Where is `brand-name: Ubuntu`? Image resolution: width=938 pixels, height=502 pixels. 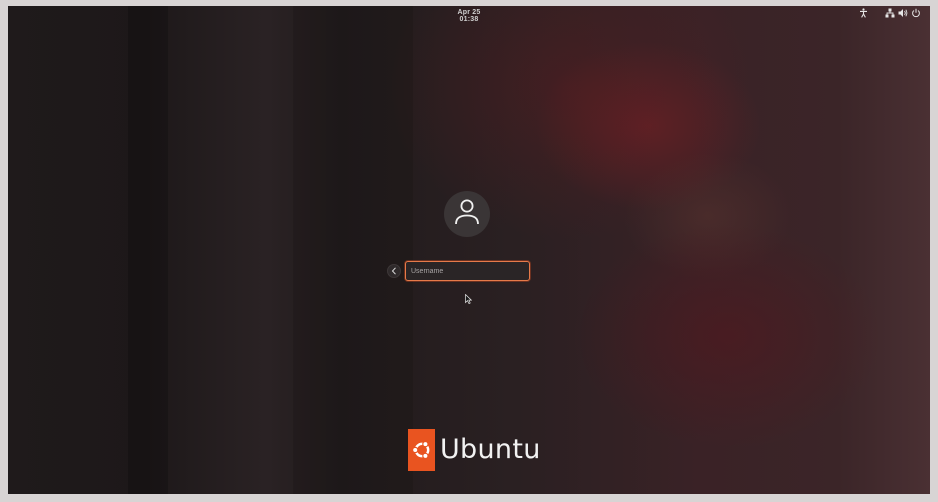
brand-name: Ubuntu is located at coordinates (490, 449).